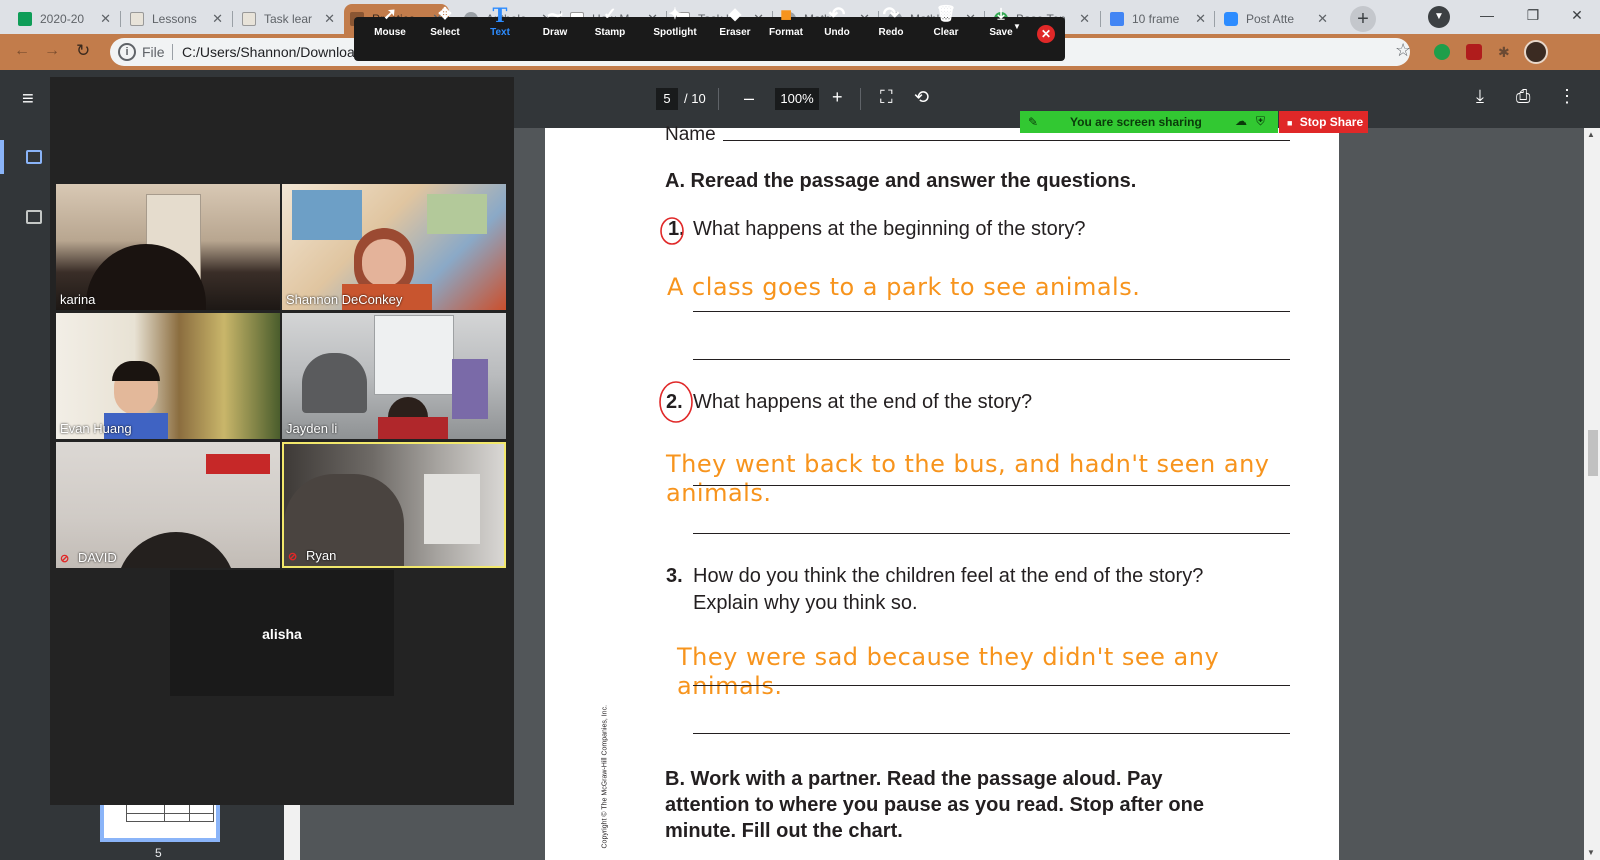 This screenshot has width=1600, height=860. What do you see at coordinates (1363, 19) in the screenshot?
I see `new-tab-button: +` at bounding box center [1363, 19].